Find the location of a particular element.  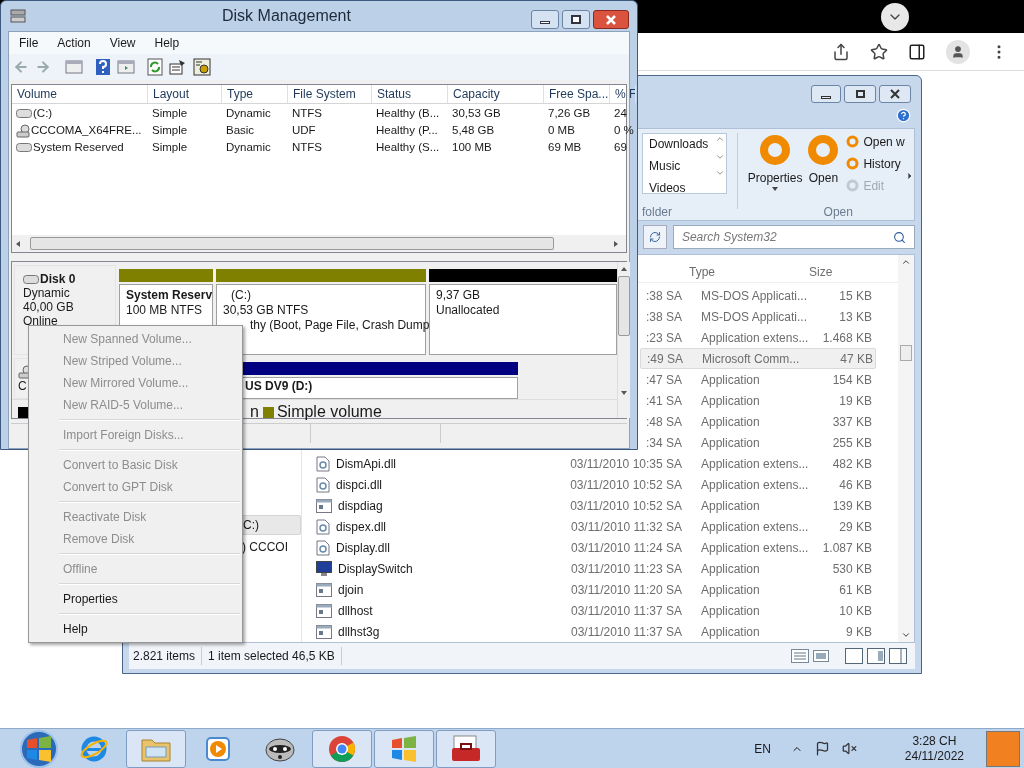

menu-item: View is located at coordinates (122, 43).